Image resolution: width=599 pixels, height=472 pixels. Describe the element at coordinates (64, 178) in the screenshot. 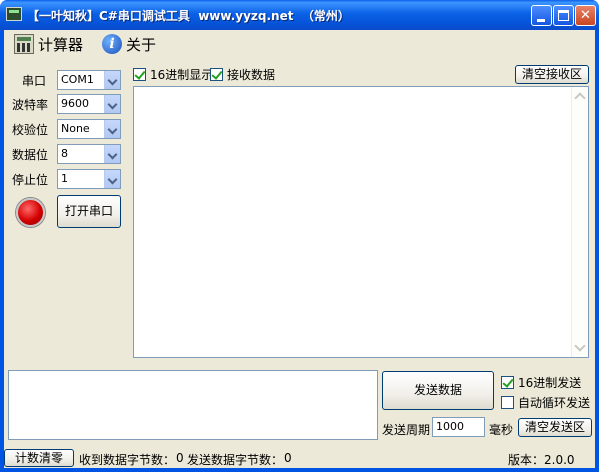

I see `stopbits-value: 1` at that location.